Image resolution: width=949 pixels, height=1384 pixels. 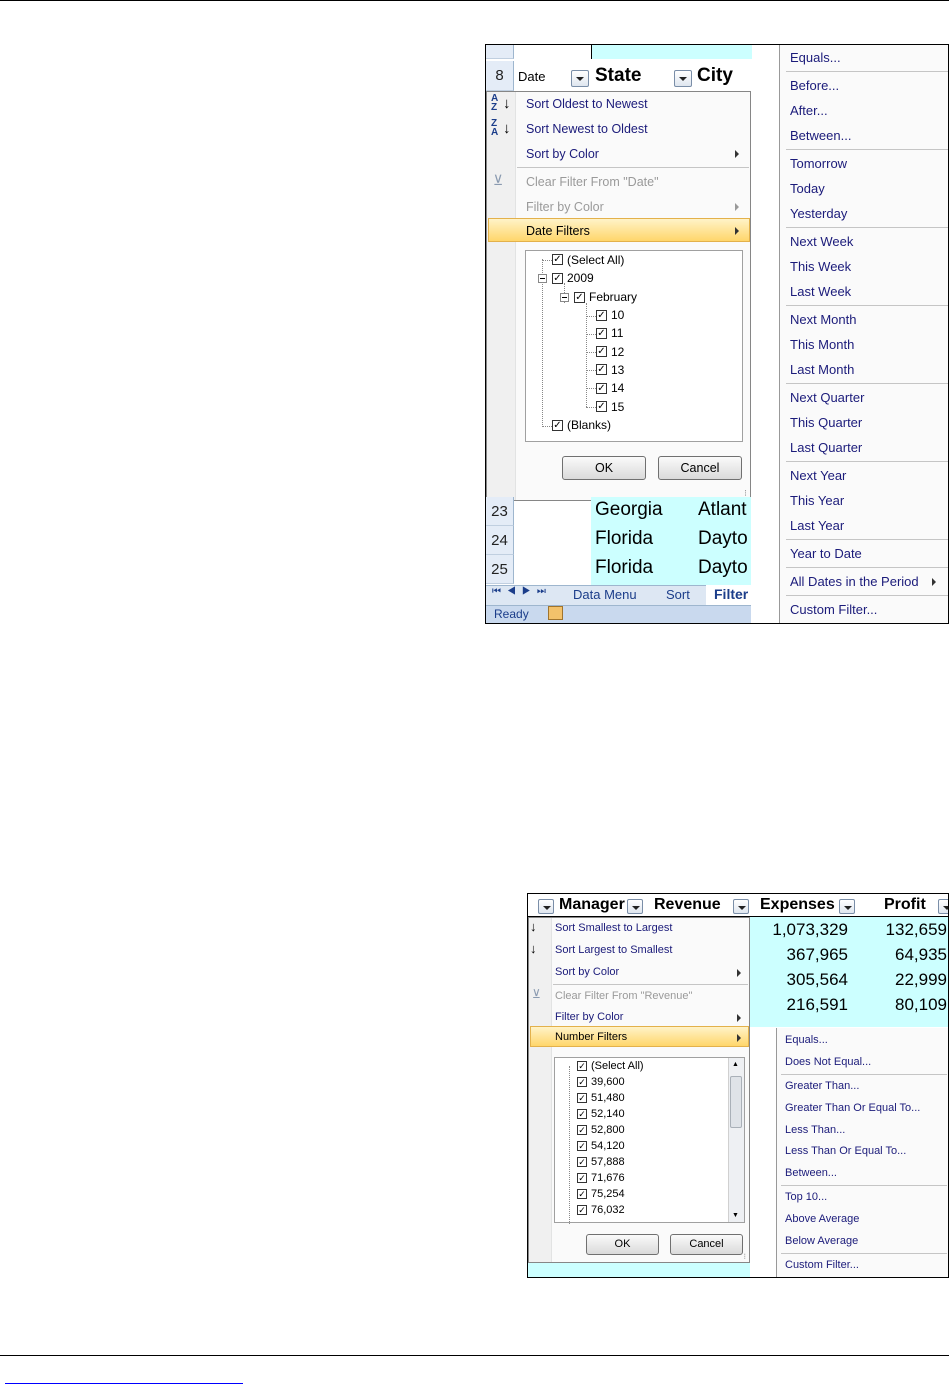 What do you see at coordinates (820, 291) in the screenshot?
I see `submenu-item: Last Week` at bounding box center [820, 291].